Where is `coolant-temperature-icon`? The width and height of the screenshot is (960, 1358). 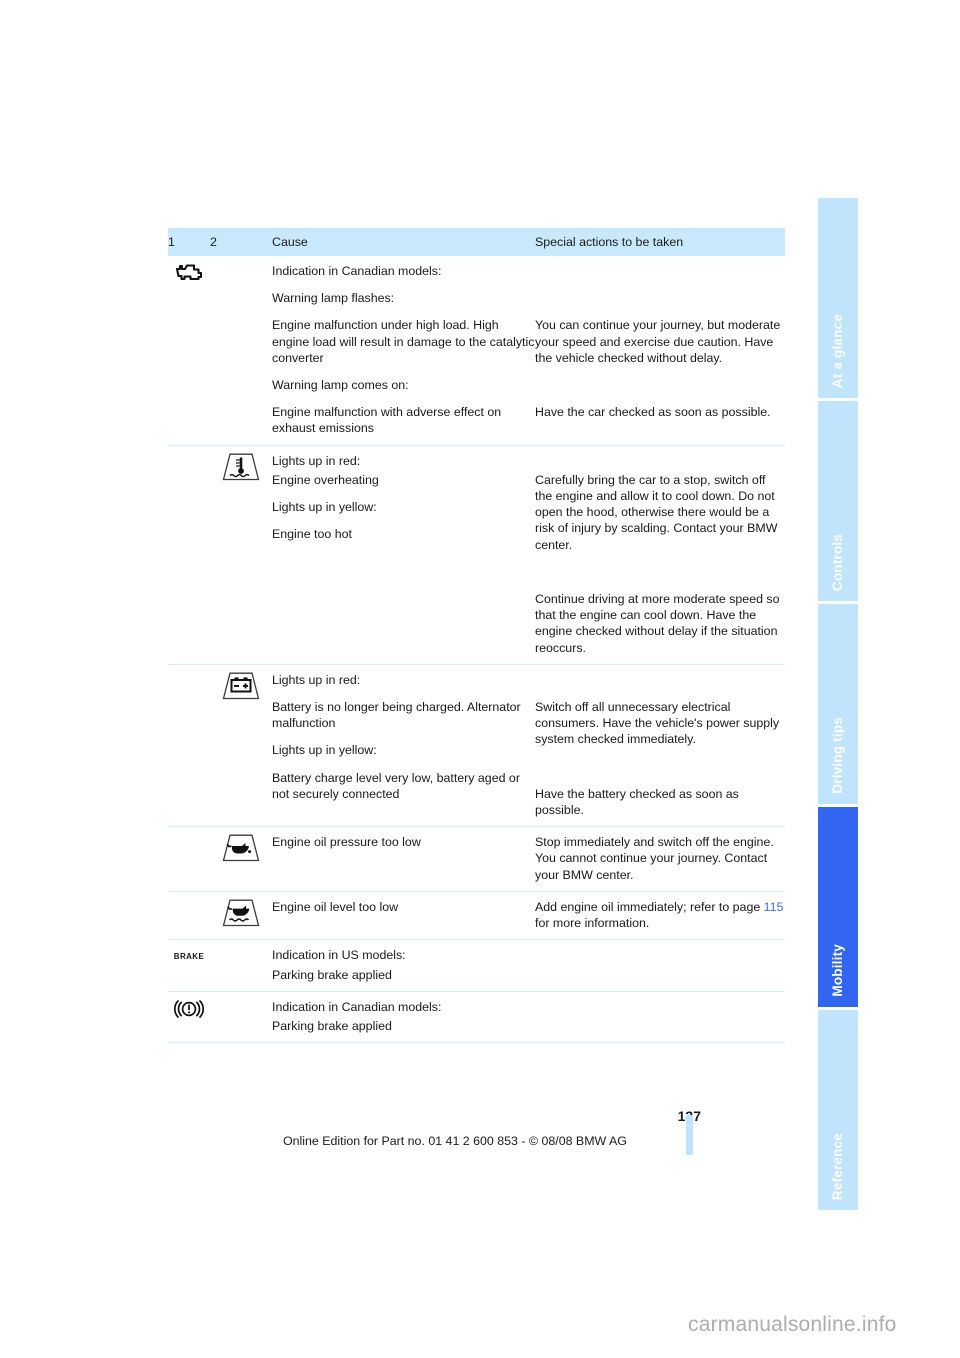 coolant-temperature-icon is located at coordinates (241, 467).